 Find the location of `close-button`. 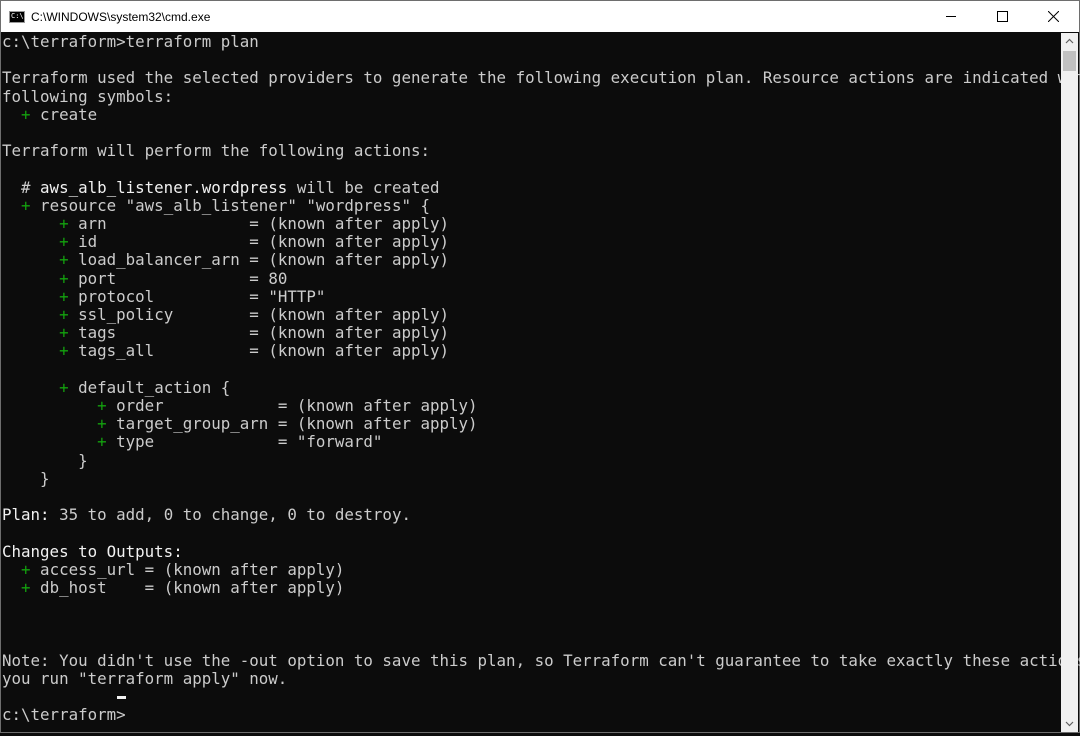

close-button is located at coordinates (1053, 16).